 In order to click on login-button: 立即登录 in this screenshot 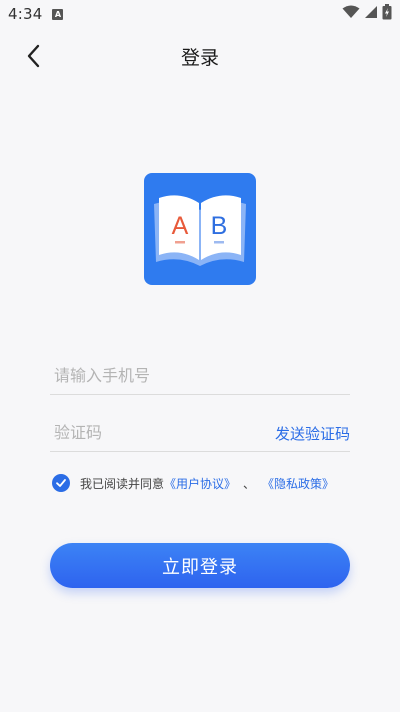, I will do `click(200, 565)`.